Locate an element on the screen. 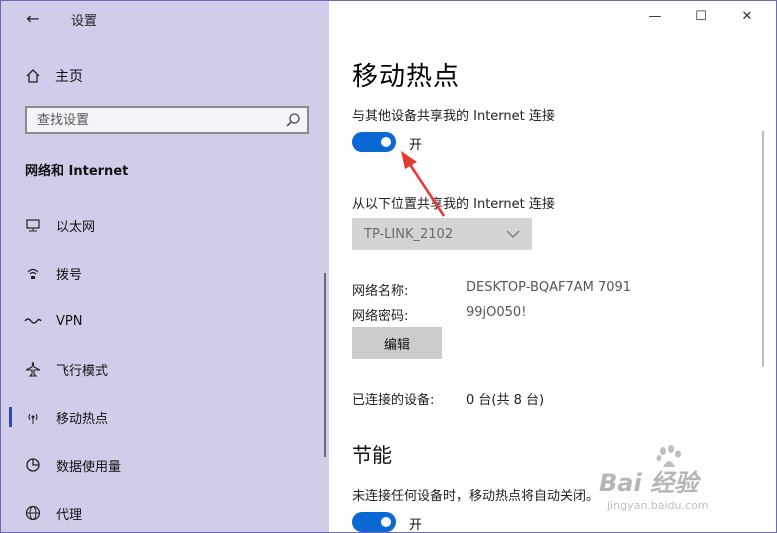  baidu-watermark: Bai 经验 jingyan.baidu.com is located at coordinates (684, 481).